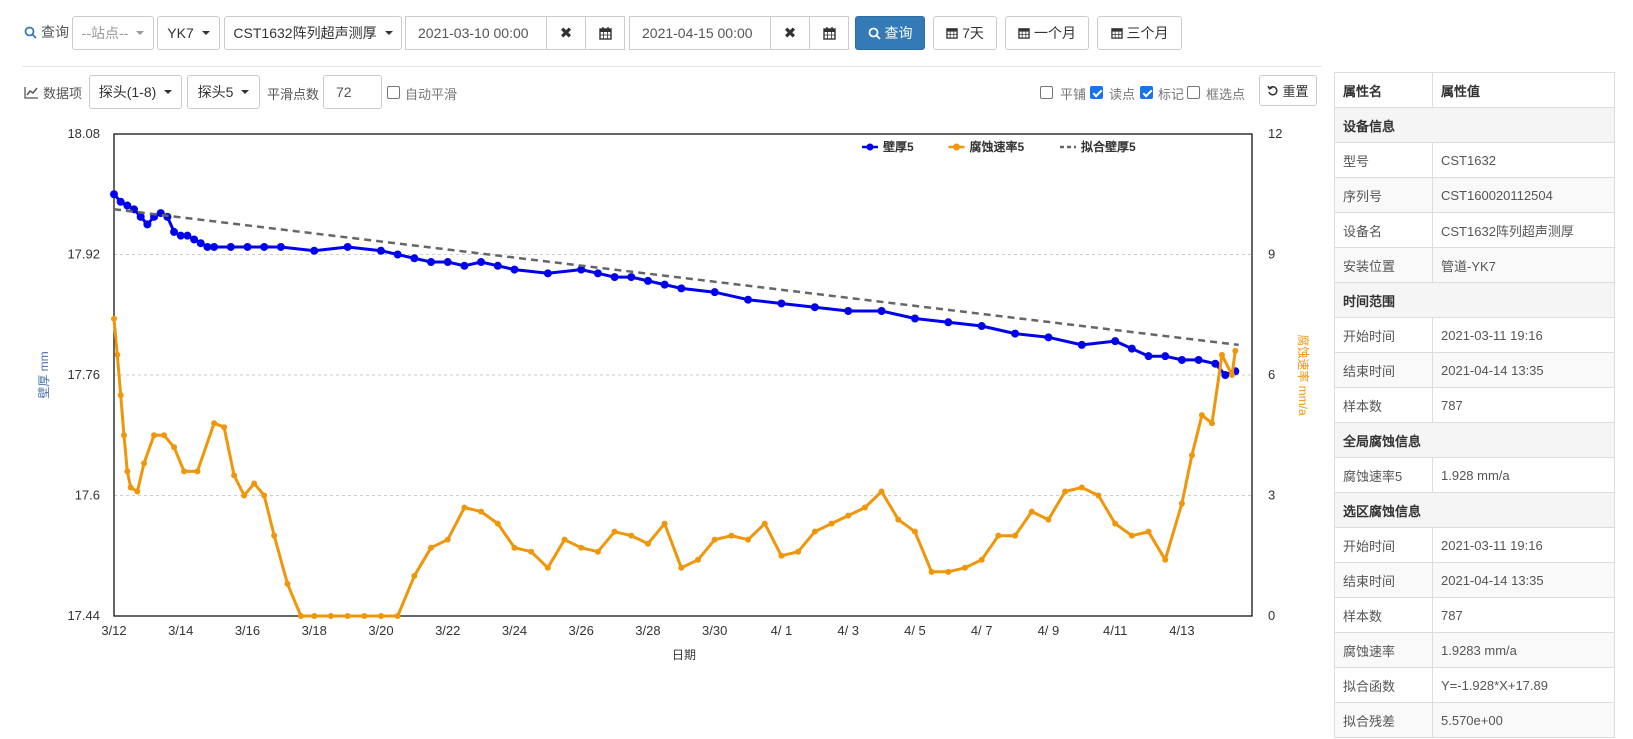  I want to click on x-tick-label: 3/20, so click(380, 630).